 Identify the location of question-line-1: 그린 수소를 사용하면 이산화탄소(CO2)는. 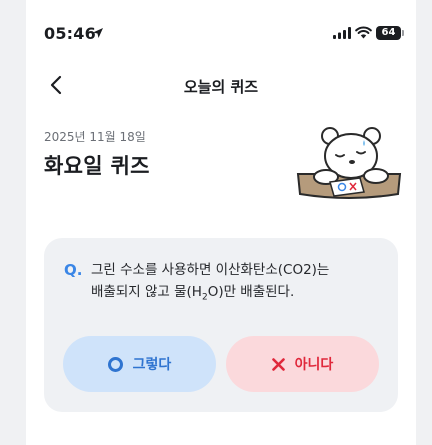
(210, 270).